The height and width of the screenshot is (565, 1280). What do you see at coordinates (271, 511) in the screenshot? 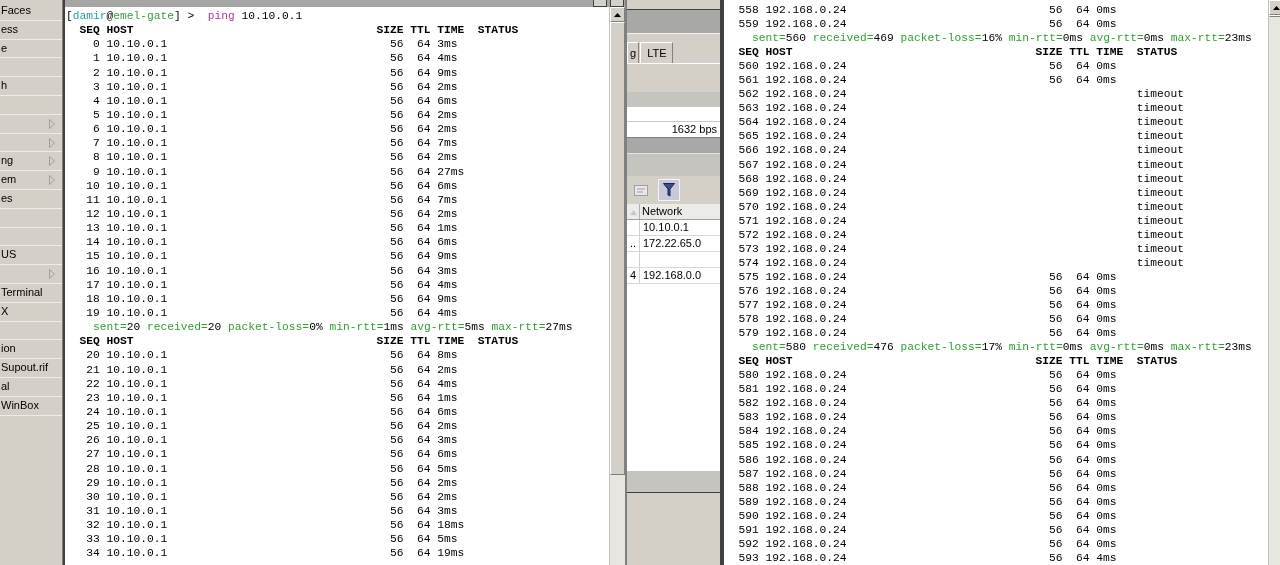
I see `ping-reply-line: 31 10.10.0.1 56 64 3ms` at bounding box center [271, 511].